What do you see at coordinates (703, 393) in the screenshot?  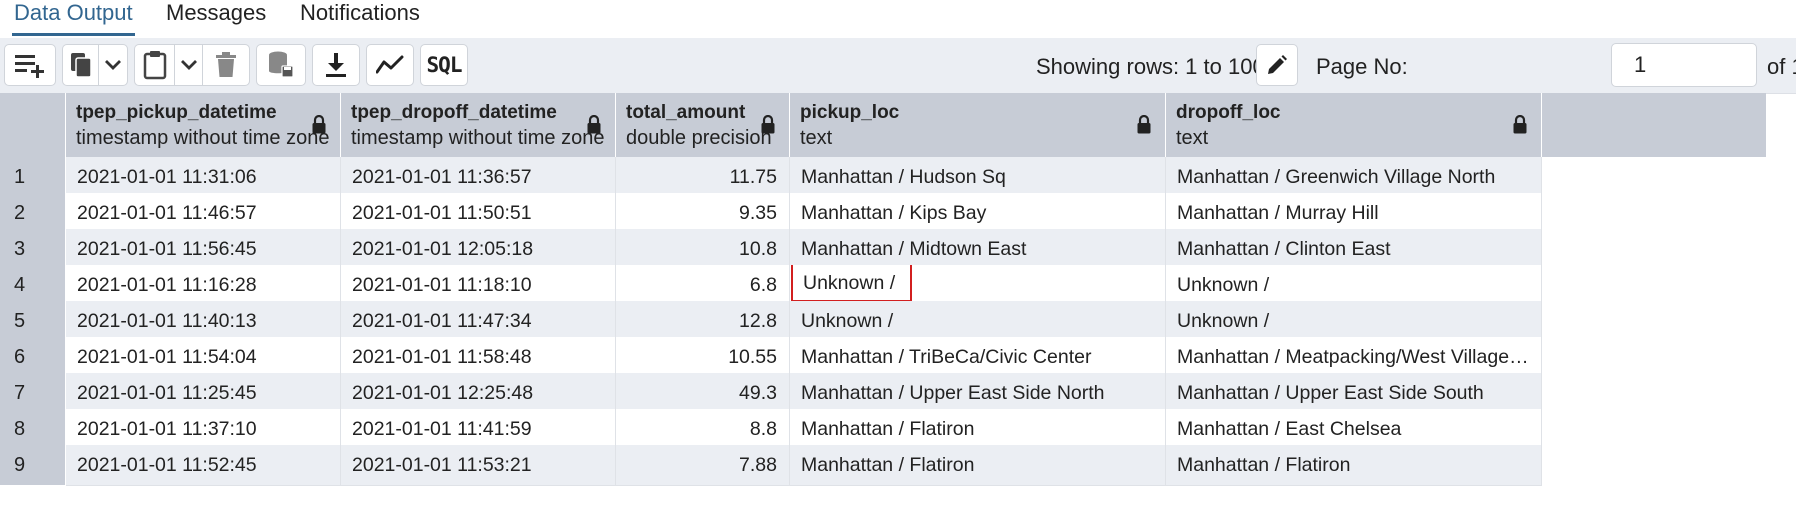 I see `cell-total-amount: 49.3` at bounding box center [703, 393].